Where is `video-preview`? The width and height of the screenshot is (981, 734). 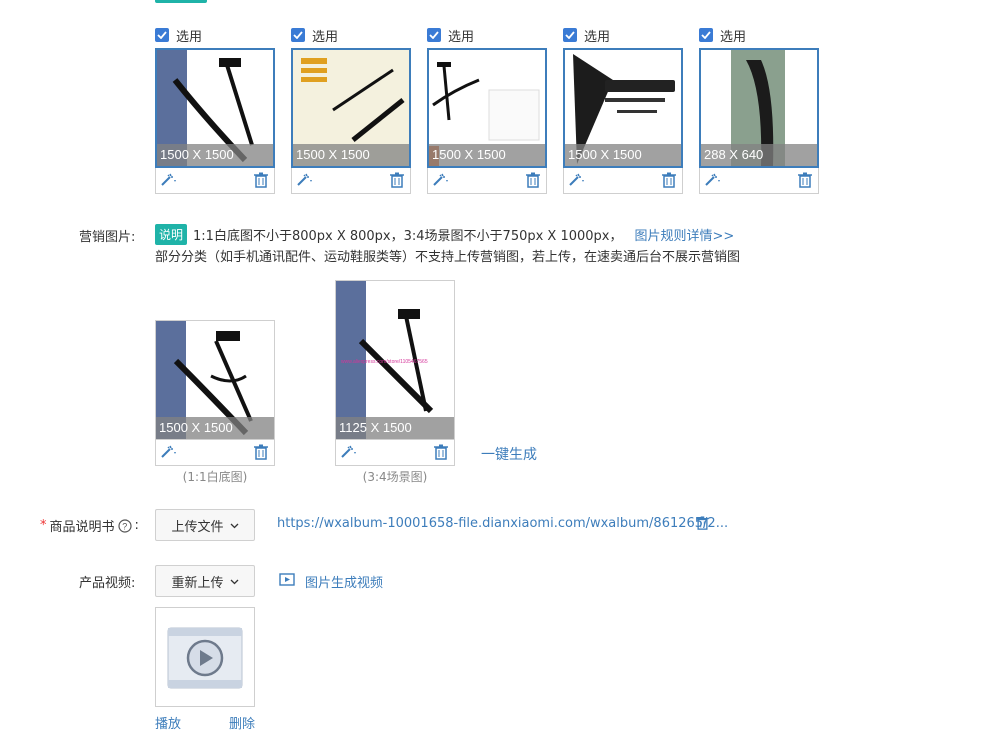
video-preview is located at coordinates (205, 657).